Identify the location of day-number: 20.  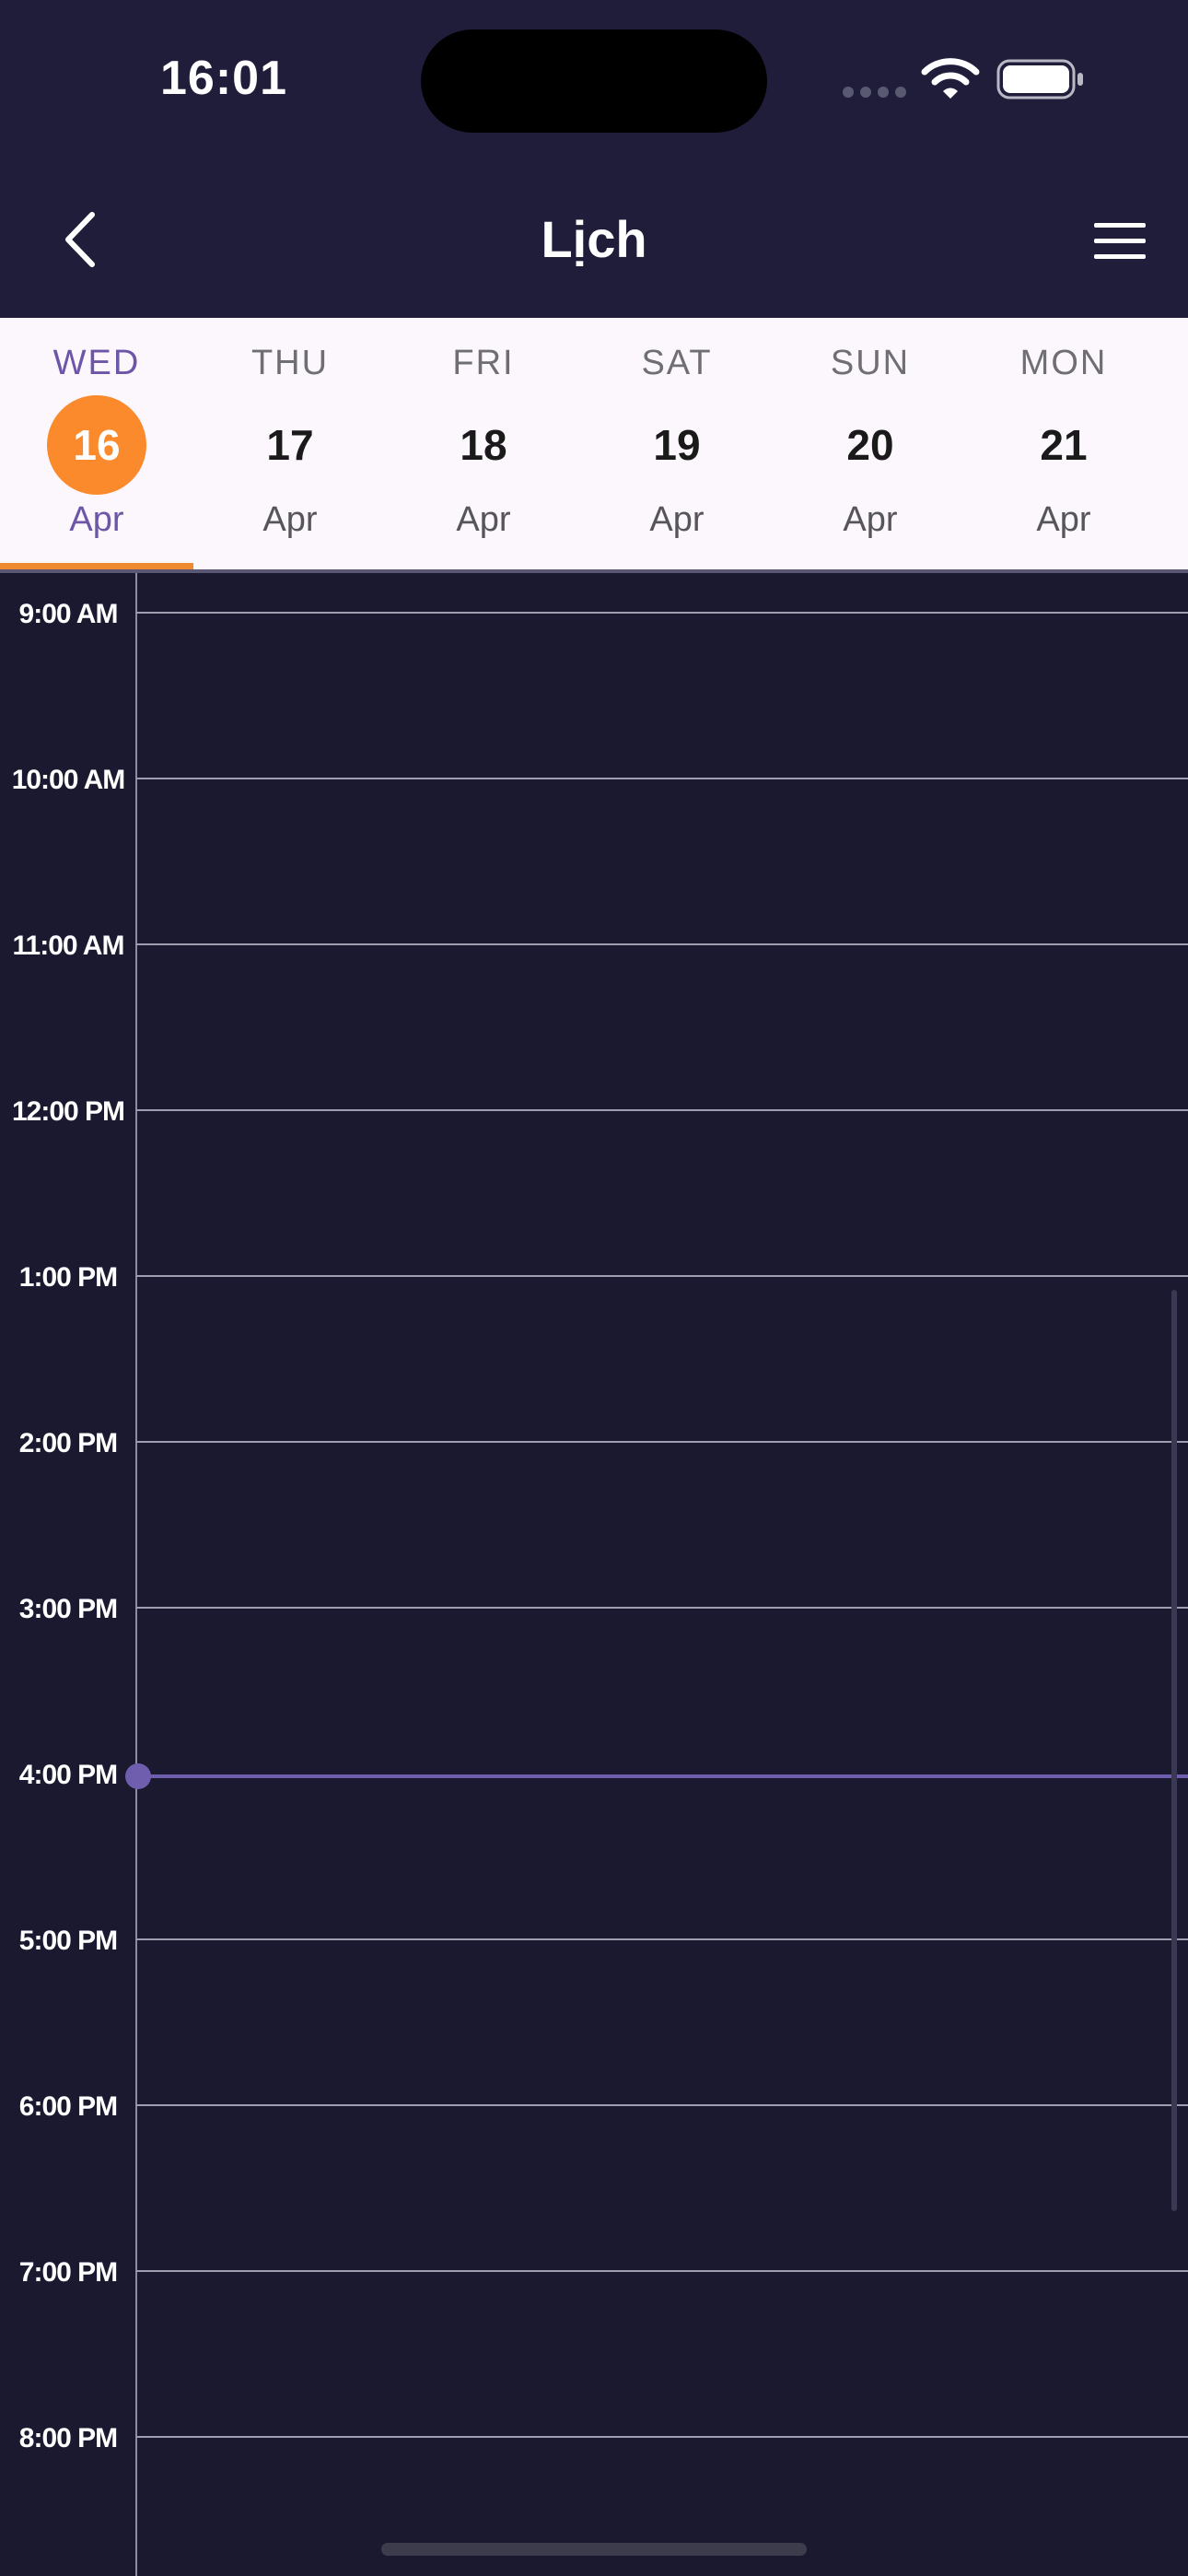
(870, 445).